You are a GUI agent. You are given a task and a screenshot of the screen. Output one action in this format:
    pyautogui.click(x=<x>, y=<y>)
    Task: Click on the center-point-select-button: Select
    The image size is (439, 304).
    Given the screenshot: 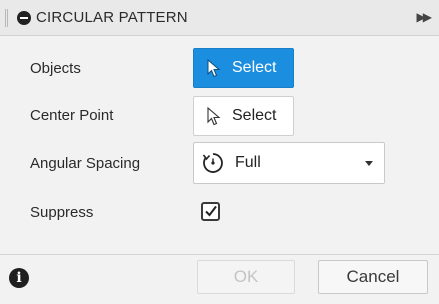 What is the action you would take?
    pyautogui.click(x=243, y=116)
    